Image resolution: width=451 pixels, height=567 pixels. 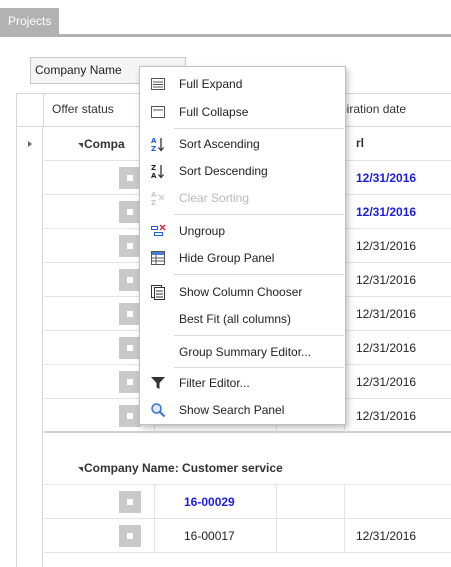 I want to click on column-chooser-icon, so click(x=158, y=292).